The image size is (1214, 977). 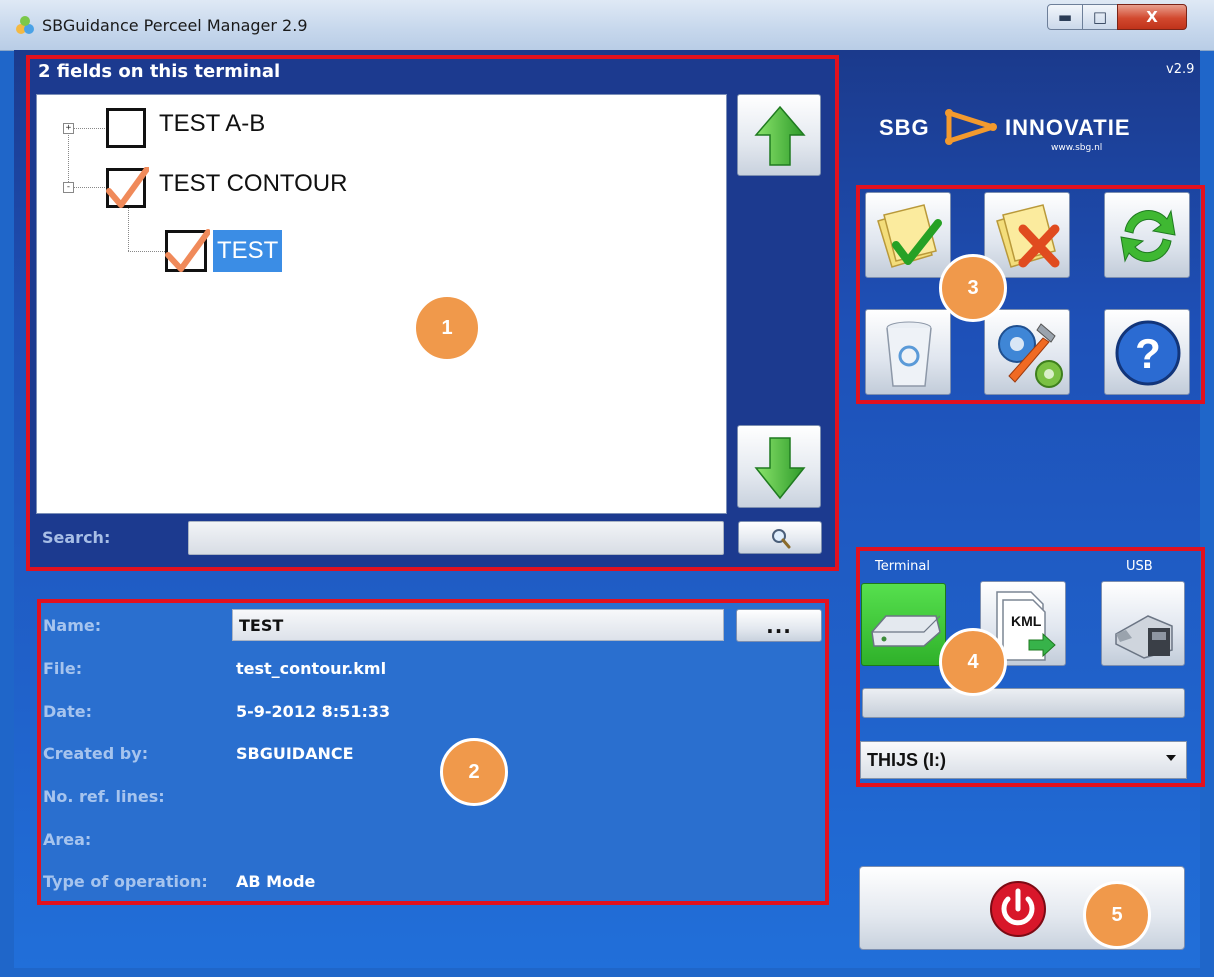 I want to click on help-icon: ?, so click(x=1148, y=353).